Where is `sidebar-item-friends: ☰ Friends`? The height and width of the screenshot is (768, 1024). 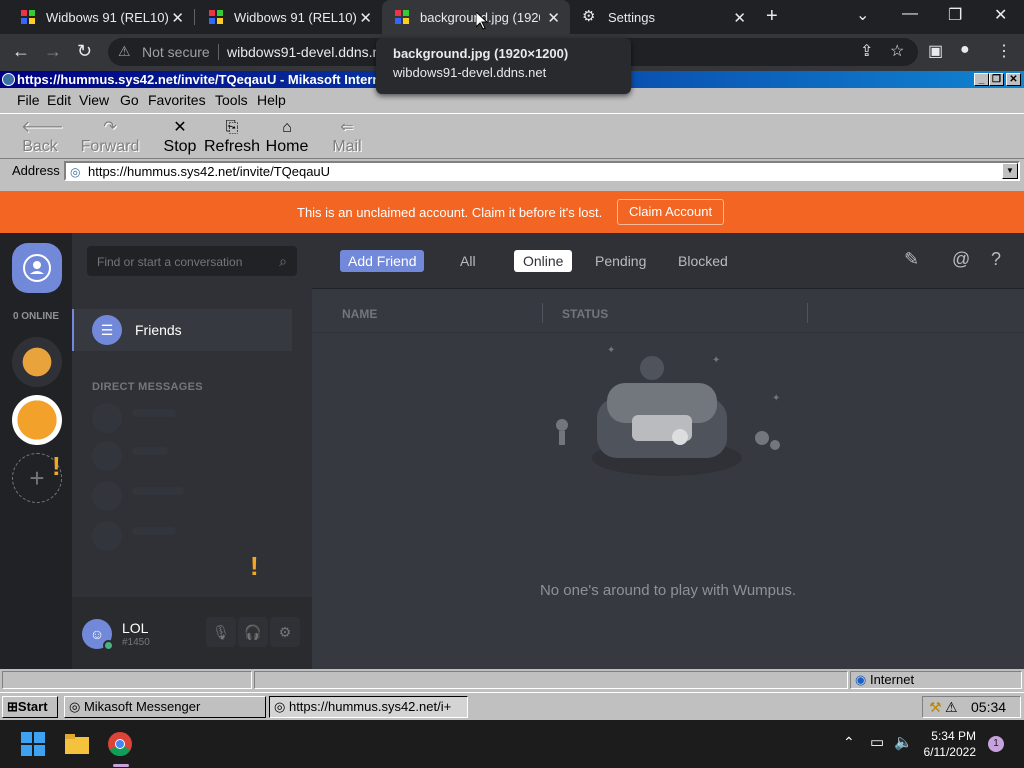 sidebar-item-friends: ☰ Friends is located at coordinates (182, 330).